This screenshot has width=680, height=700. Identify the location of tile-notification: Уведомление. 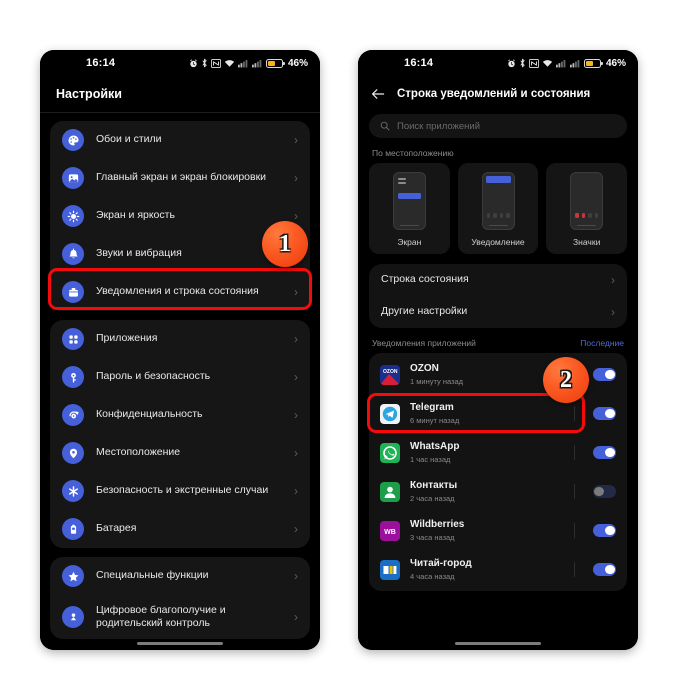
(498, 208).